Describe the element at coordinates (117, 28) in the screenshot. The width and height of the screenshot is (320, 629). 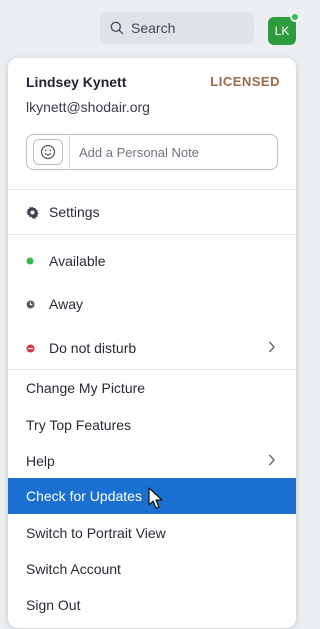
I see `search-icon` at that location.